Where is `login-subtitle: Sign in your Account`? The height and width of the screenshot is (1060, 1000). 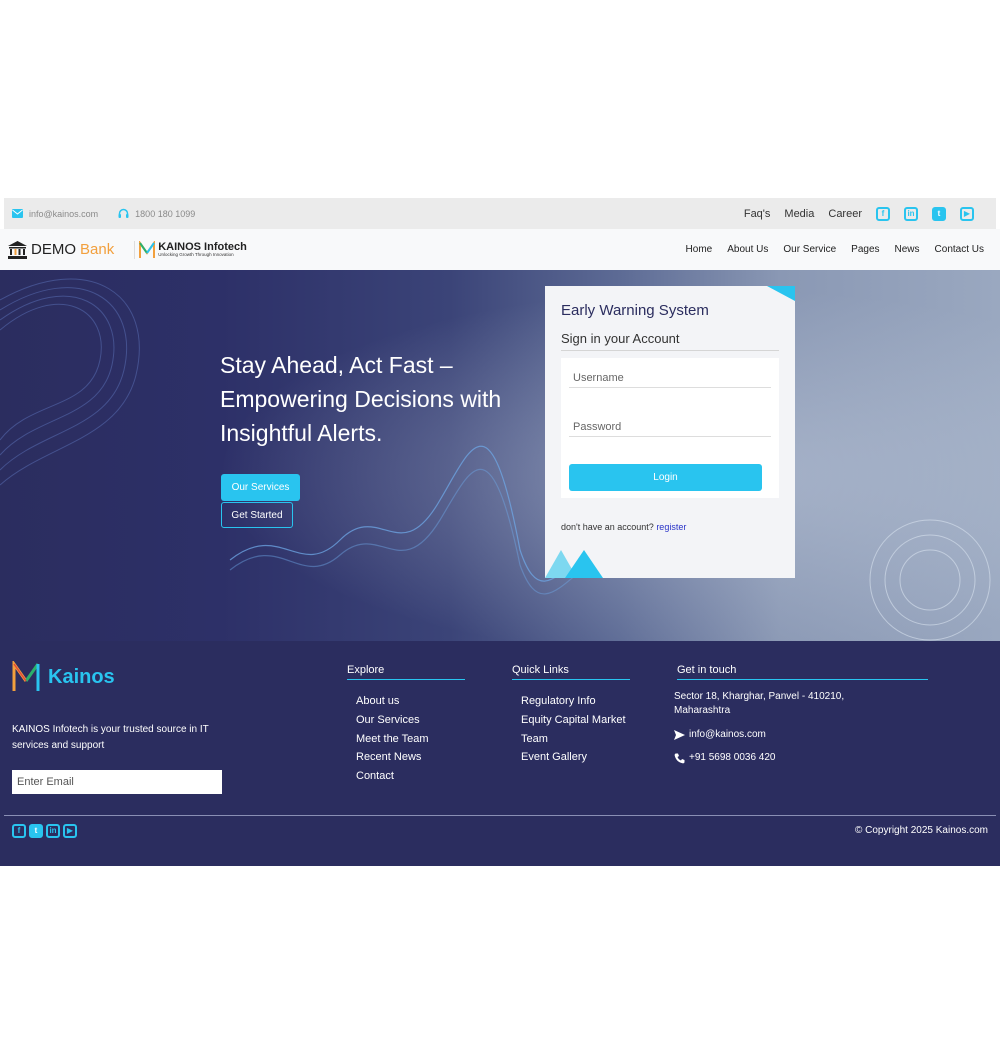
login-subtitle: Sign in your Account is located at coordinates (620, 338).